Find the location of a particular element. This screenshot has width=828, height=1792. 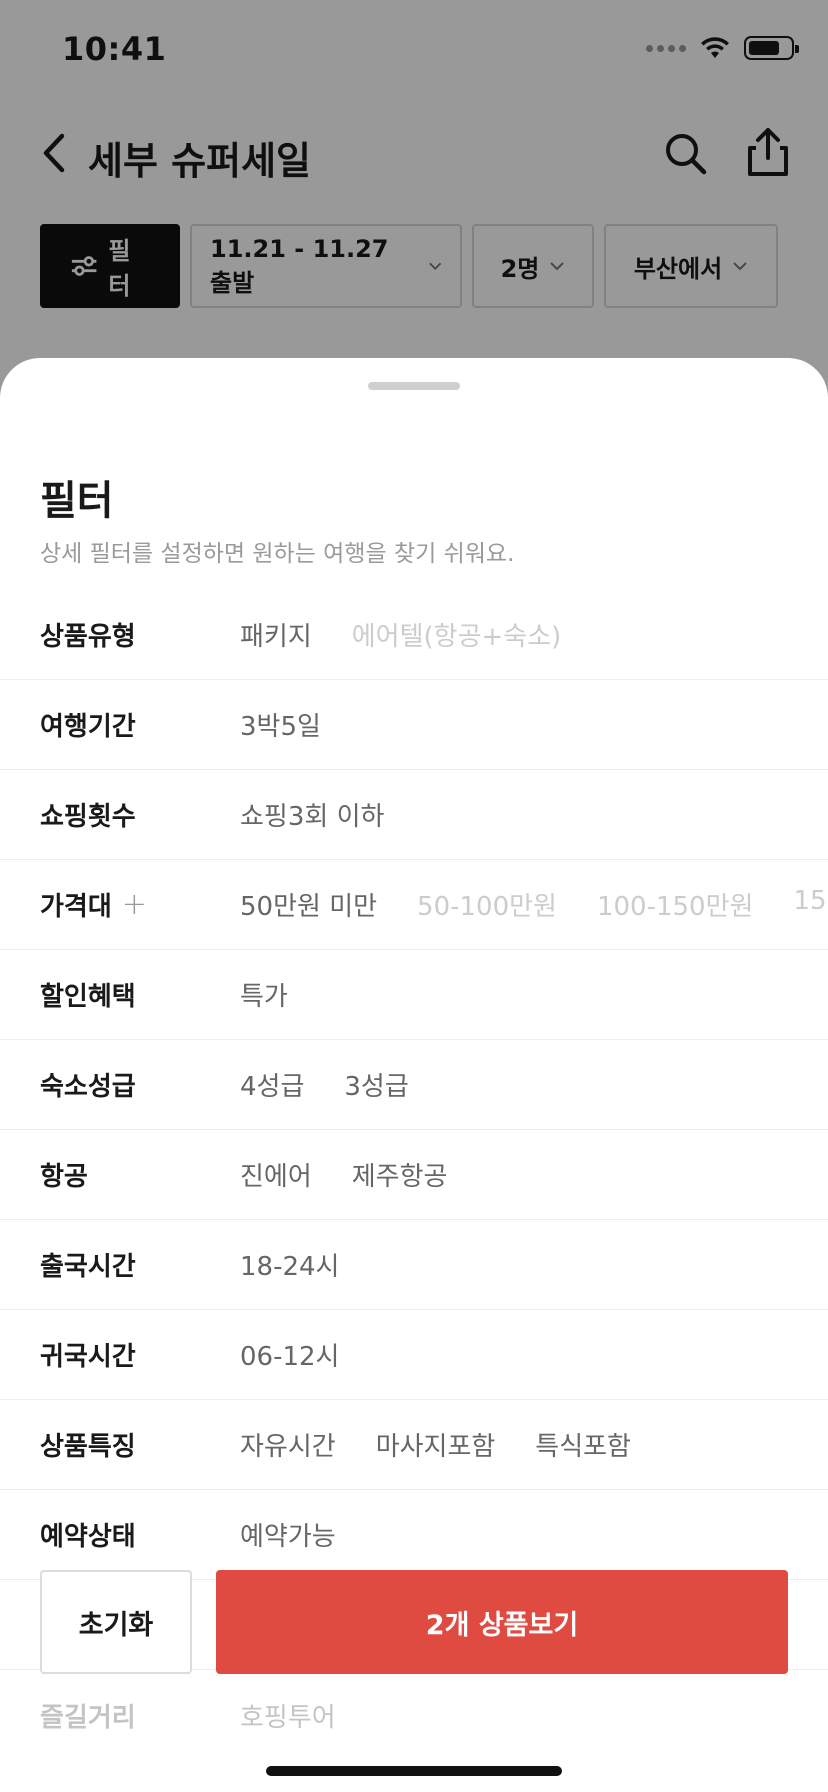

filter-option: 호핑투어 is located at coordinates (288, 1715).